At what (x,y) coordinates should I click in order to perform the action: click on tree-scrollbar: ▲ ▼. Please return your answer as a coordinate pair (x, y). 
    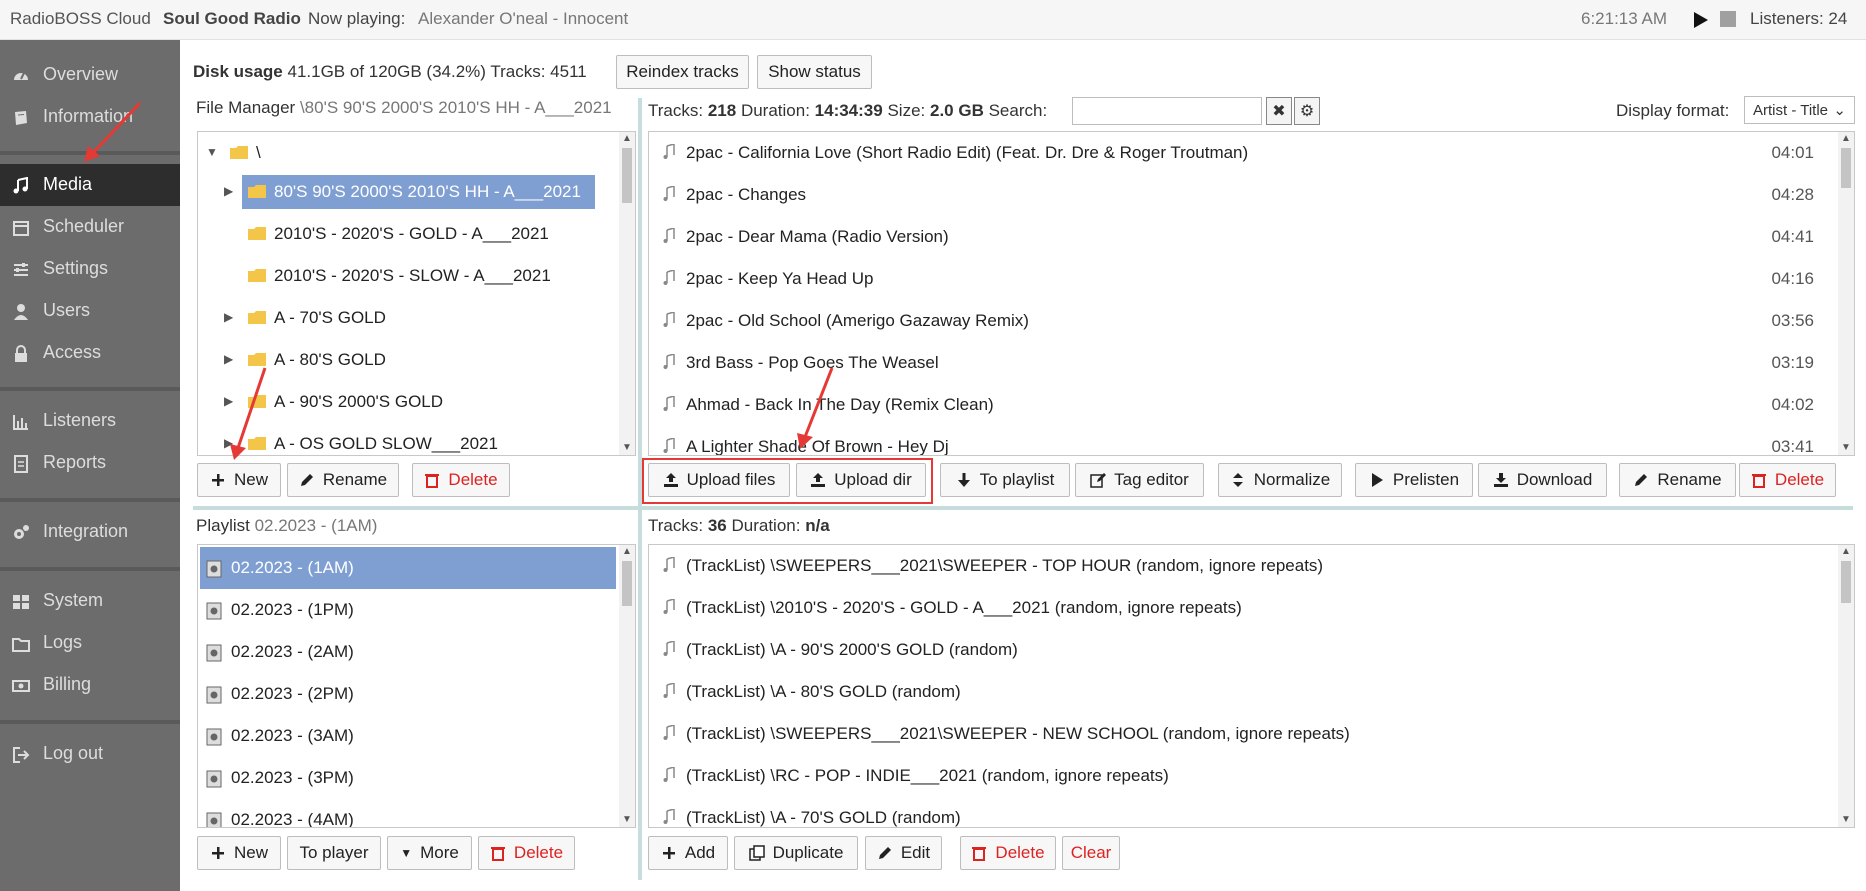
    Looking at the image, I should click on (627, 293).